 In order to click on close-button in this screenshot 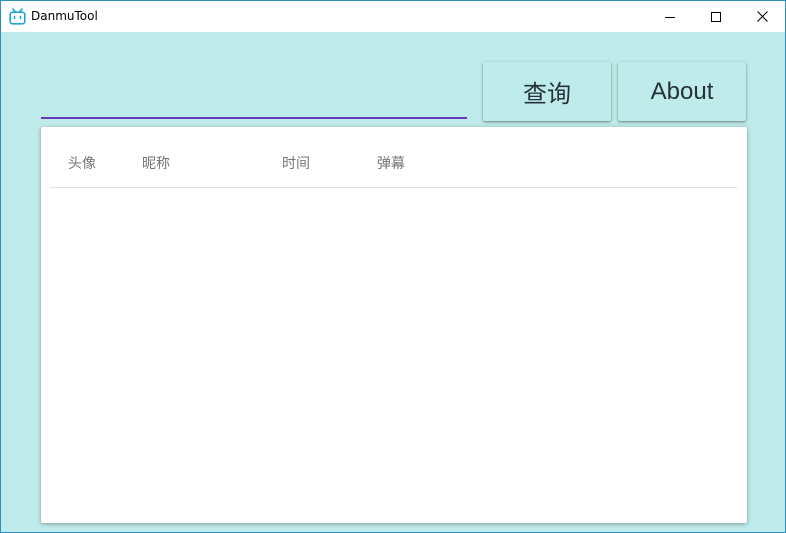, I will do `click(762, 16)`.